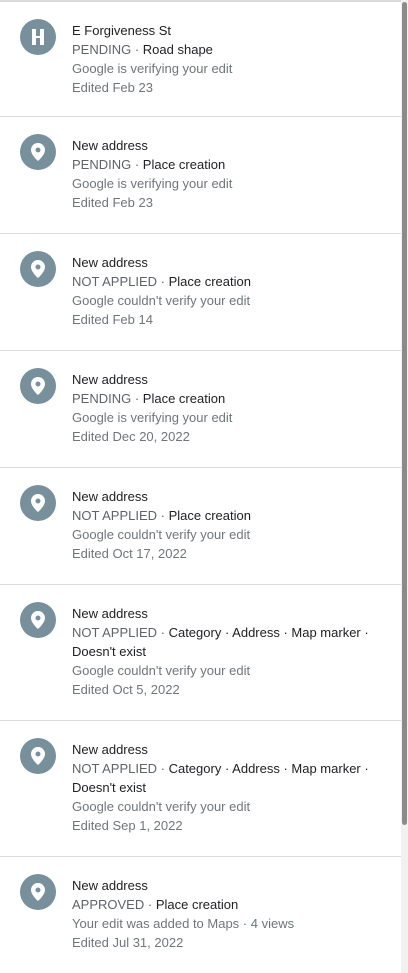 Image resolution: width=408 pixels, height=973 pixels. What do you see at coordinates (177, 49) in the screenshot?
I see `edit-type: Road shape` at bounding box center [177, 49].